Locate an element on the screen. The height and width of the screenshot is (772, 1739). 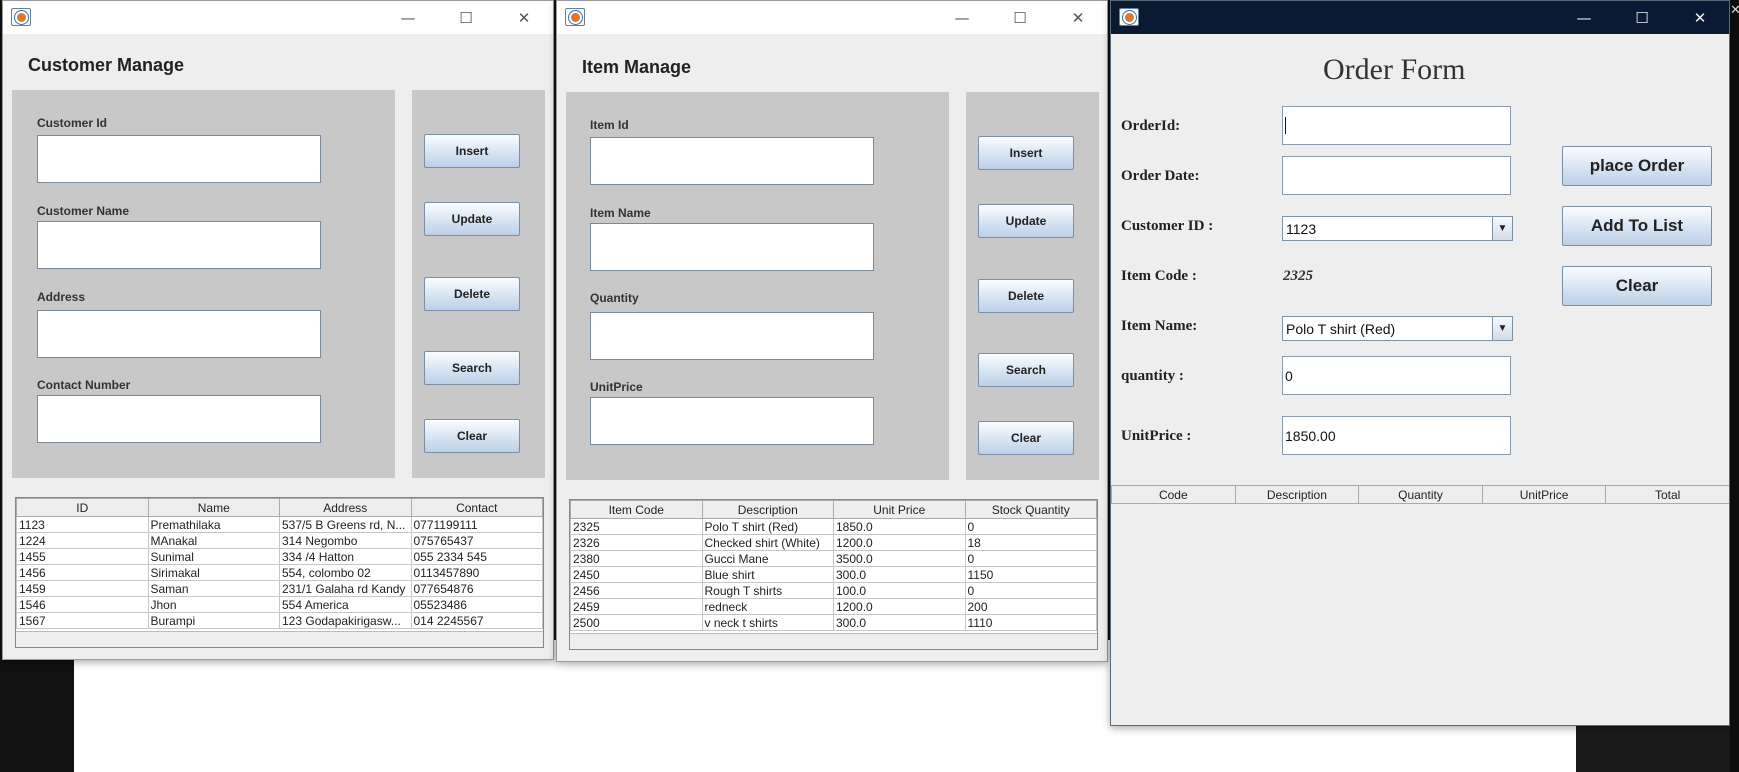
table-cell: 554 America is located at coordinates (345, 604).